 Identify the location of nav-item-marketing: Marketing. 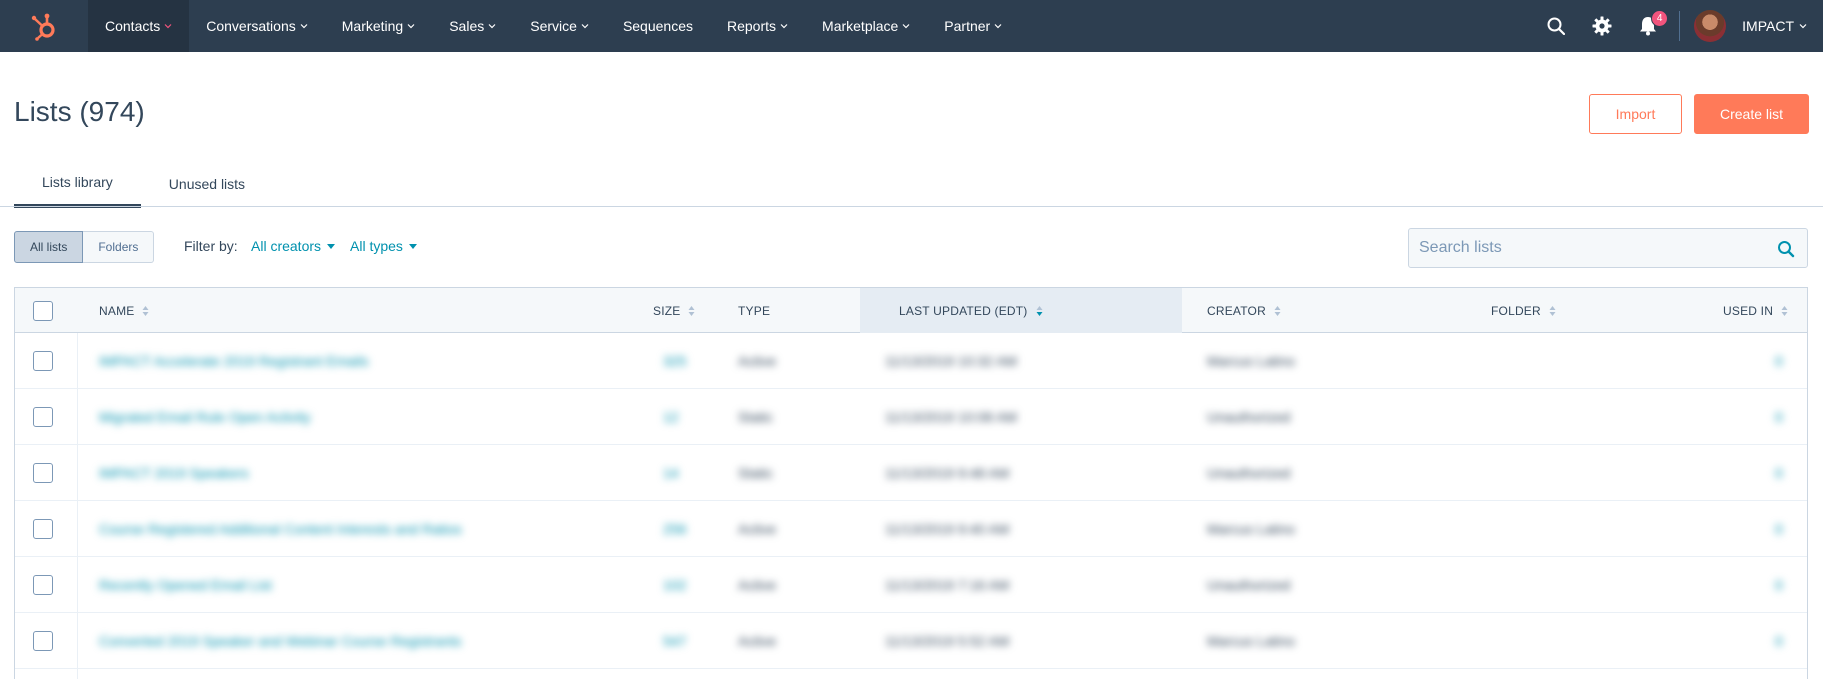
(378, 26).